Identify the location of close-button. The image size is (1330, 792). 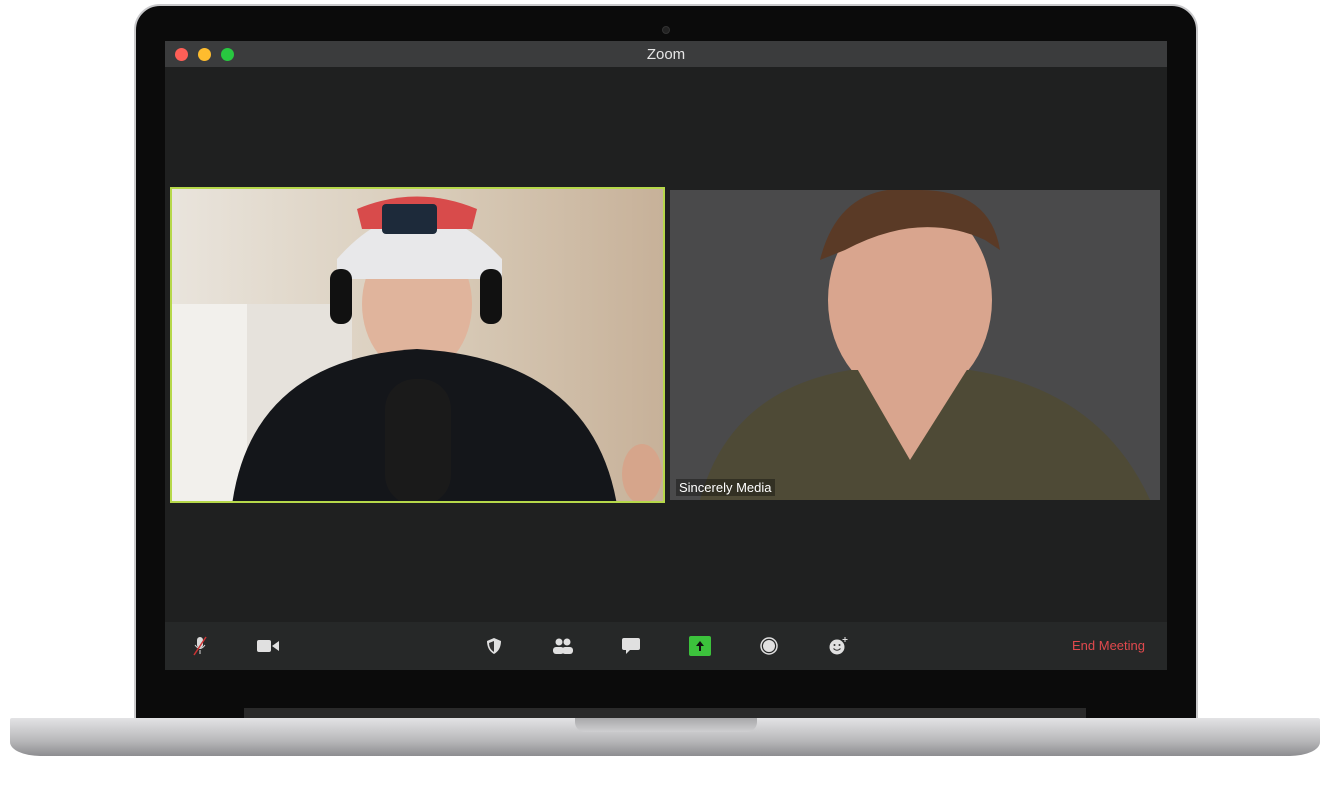
(181, 54).